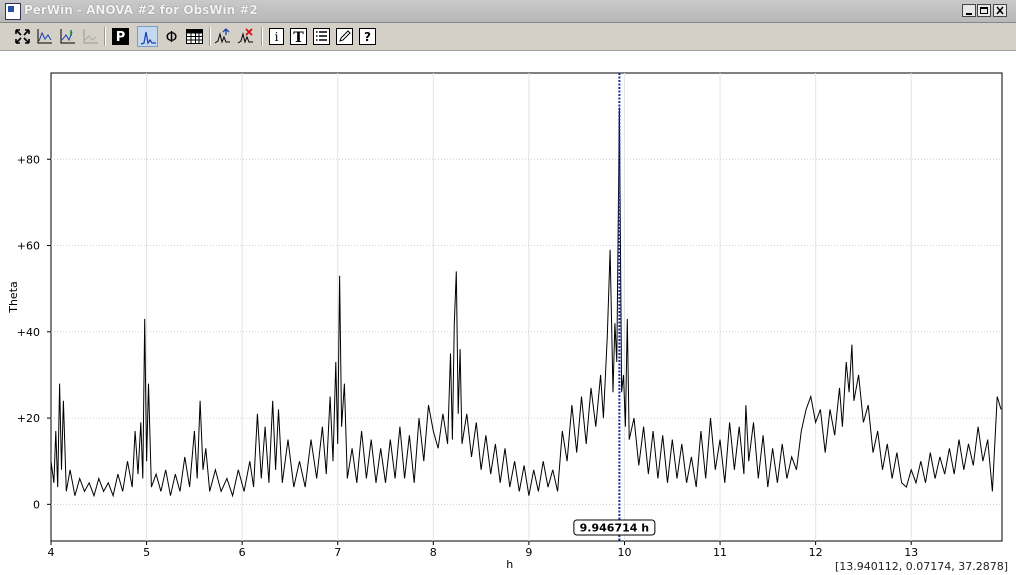 This screenshot has width=1016, height=575. Describe the element at coordinates (242, 552) in the screenshot. I see `x-tick-label: 6` at that location.